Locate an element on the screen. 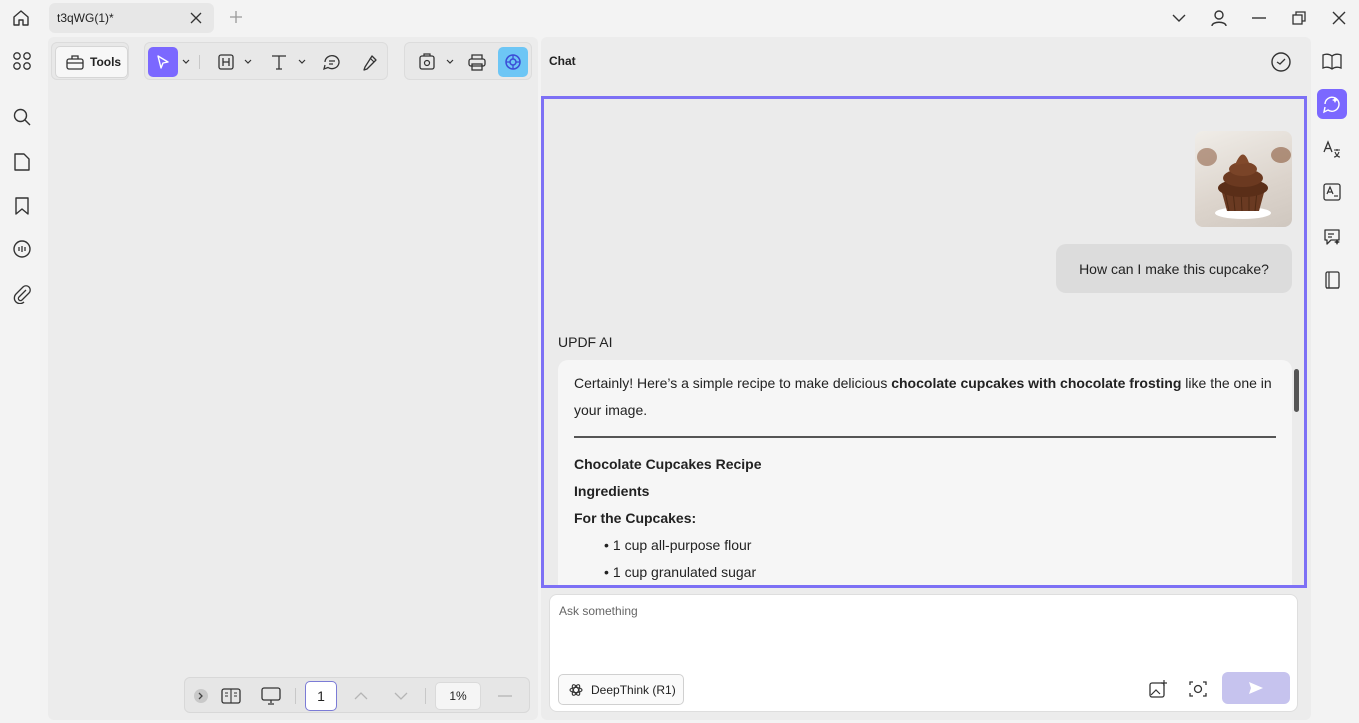 This screenshot has width=1359, height=723. document-tab: t3qWG(1)* is located at coordinates (131, 18).